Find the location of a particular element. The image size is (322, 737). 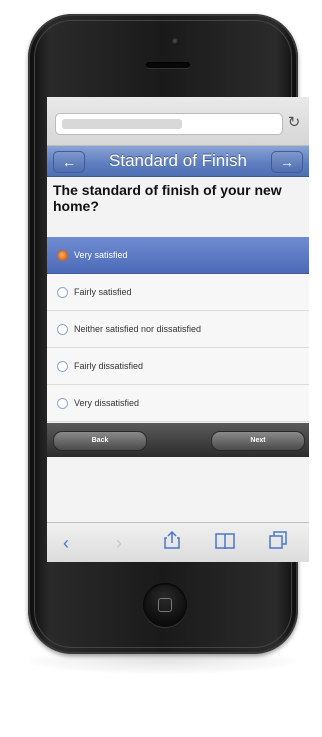

url-text-blurred is located at coordinates (122, 124).